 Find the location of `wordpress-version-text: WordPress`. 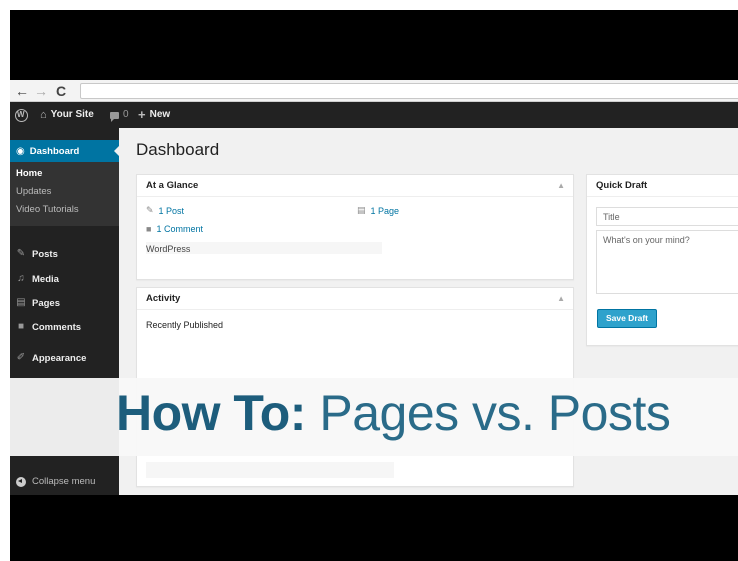

wordpress-version-text: WordPress is located at coordinates (168, 249).